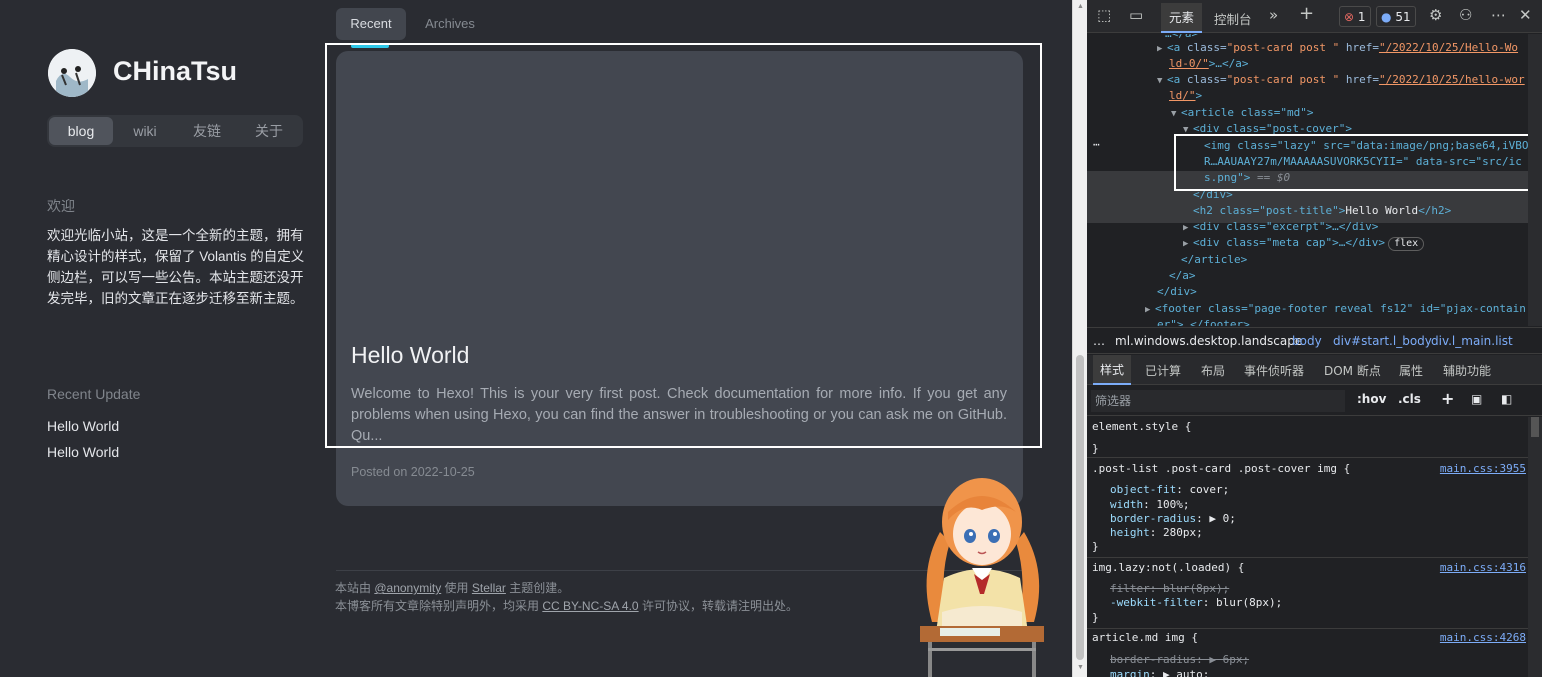  I want to click on tab-console: 控制台, so click(1233, 18).